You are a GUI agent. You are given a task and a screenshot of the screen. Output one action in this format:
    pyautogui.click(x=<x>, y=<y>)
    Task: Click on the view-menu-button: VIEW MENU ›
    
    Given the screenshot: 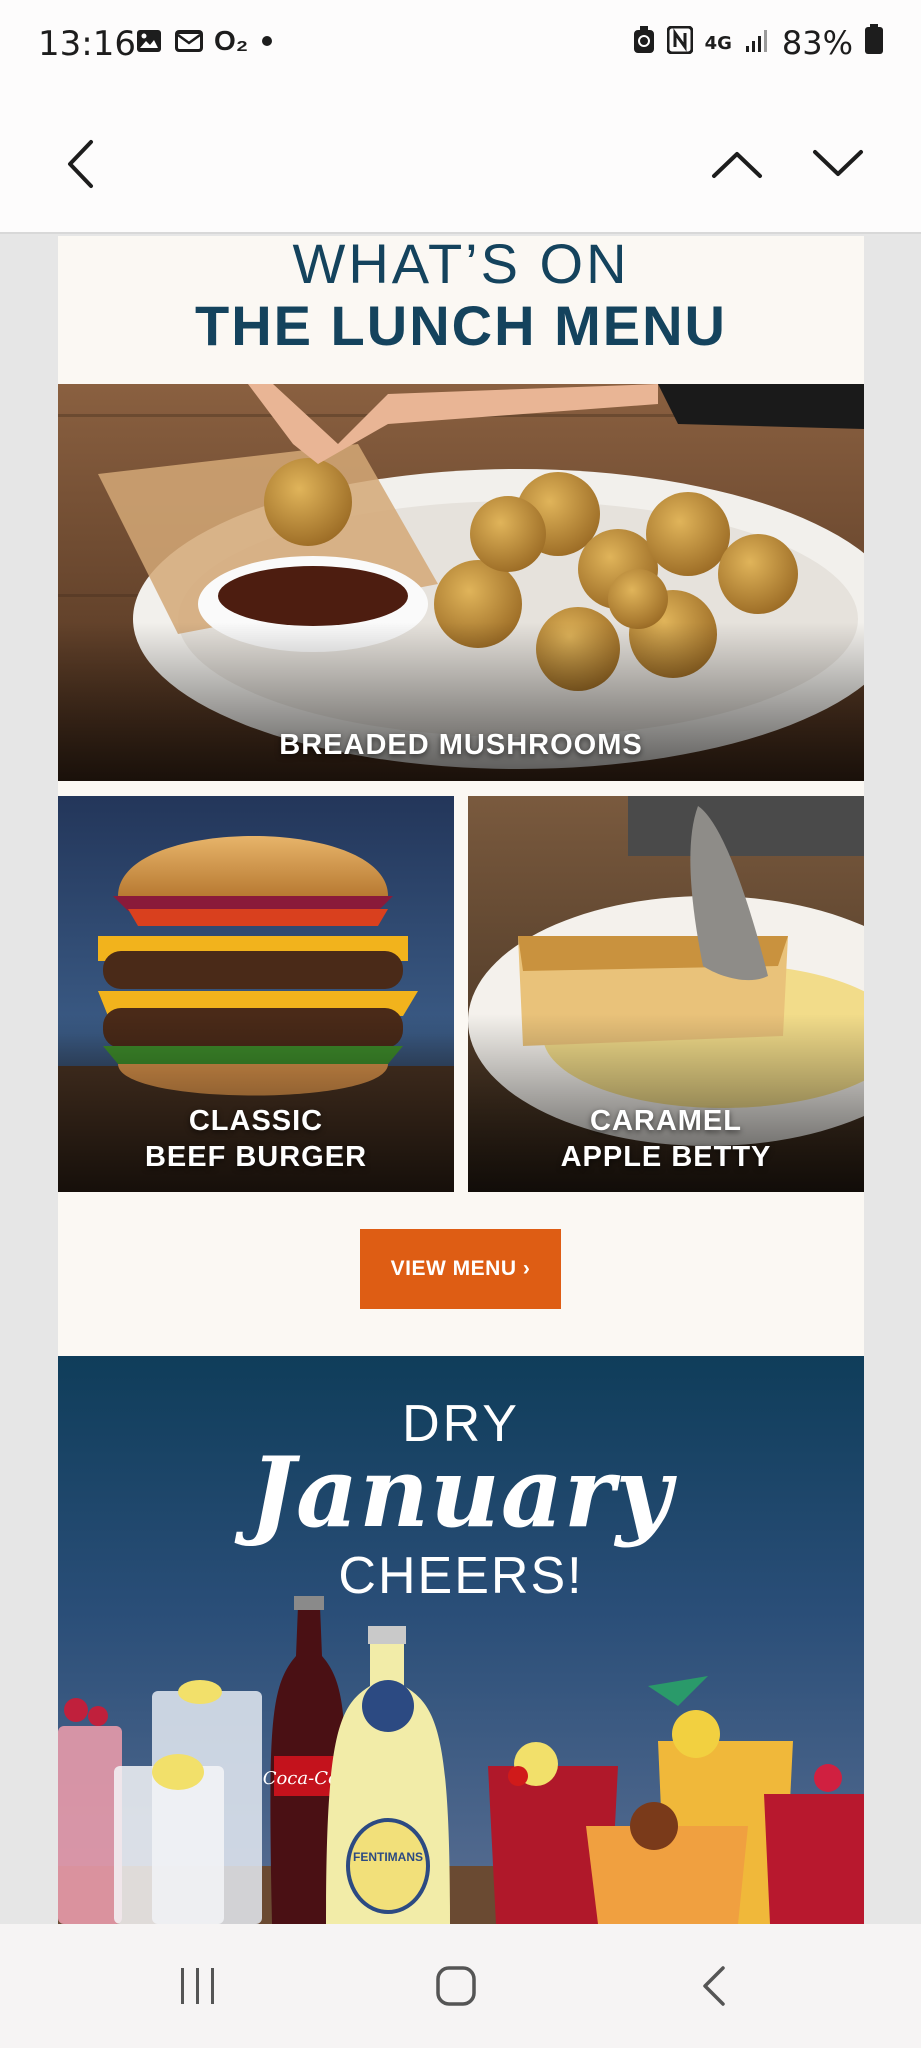 What is the action you would take?
    pyautogui.click(x=460, y=1269)
    